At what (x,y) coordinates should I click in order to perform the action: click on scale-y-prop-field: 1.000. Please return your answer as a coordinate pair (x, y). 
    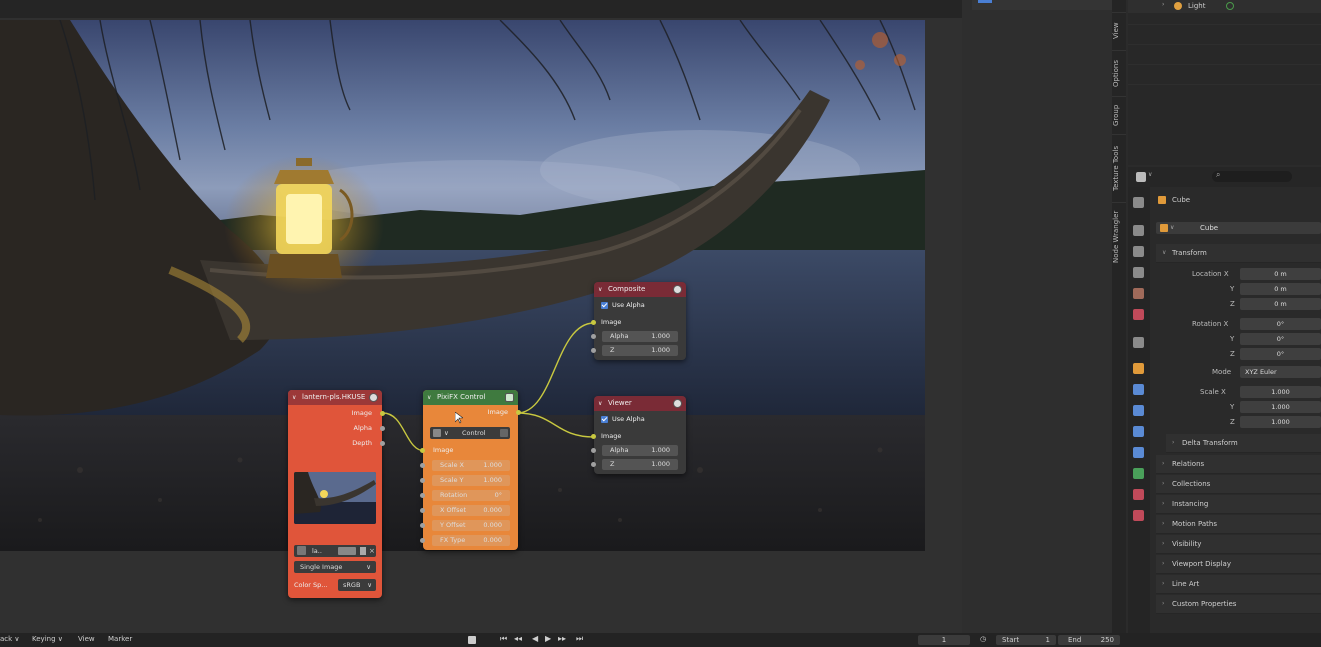
    Looking at the image, I should click on (1280, 407).